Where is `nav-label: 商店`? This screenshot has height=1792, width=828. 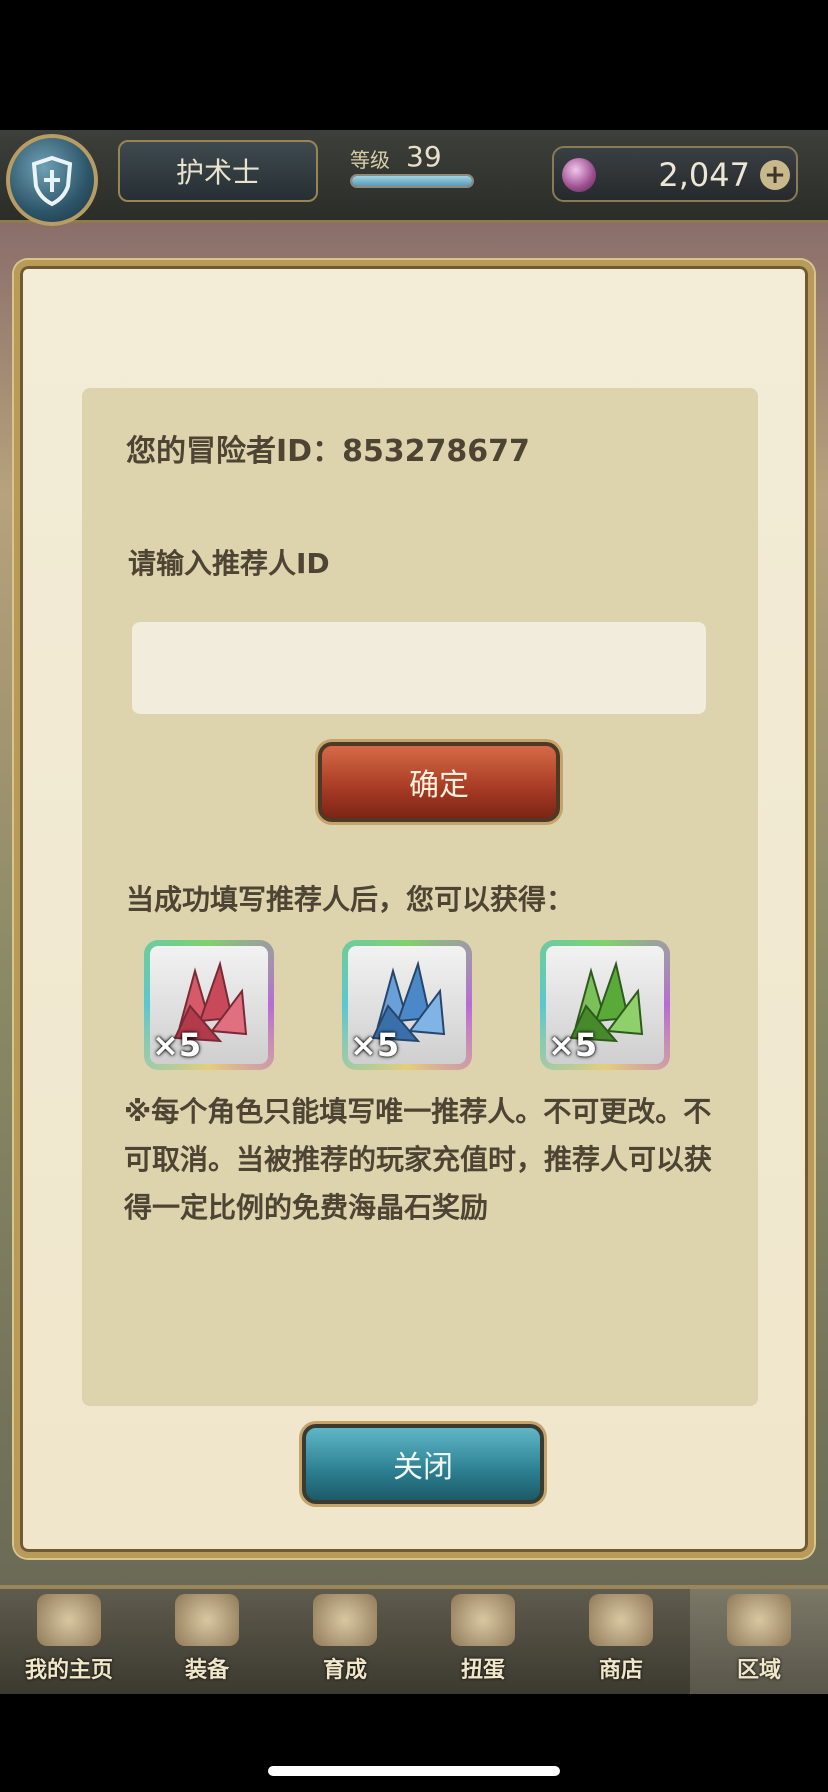 nav-label: 商店 is located at coordinates (620, 1670).